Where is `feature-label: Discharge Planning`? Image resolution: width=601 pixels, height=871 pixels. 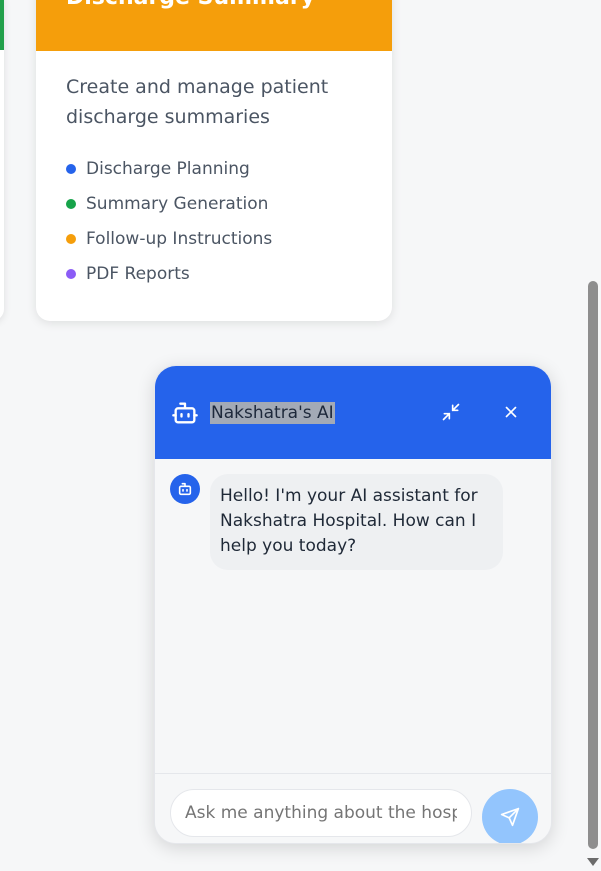
feature-label: Discharge Planning is located at coordinates (168, 168).